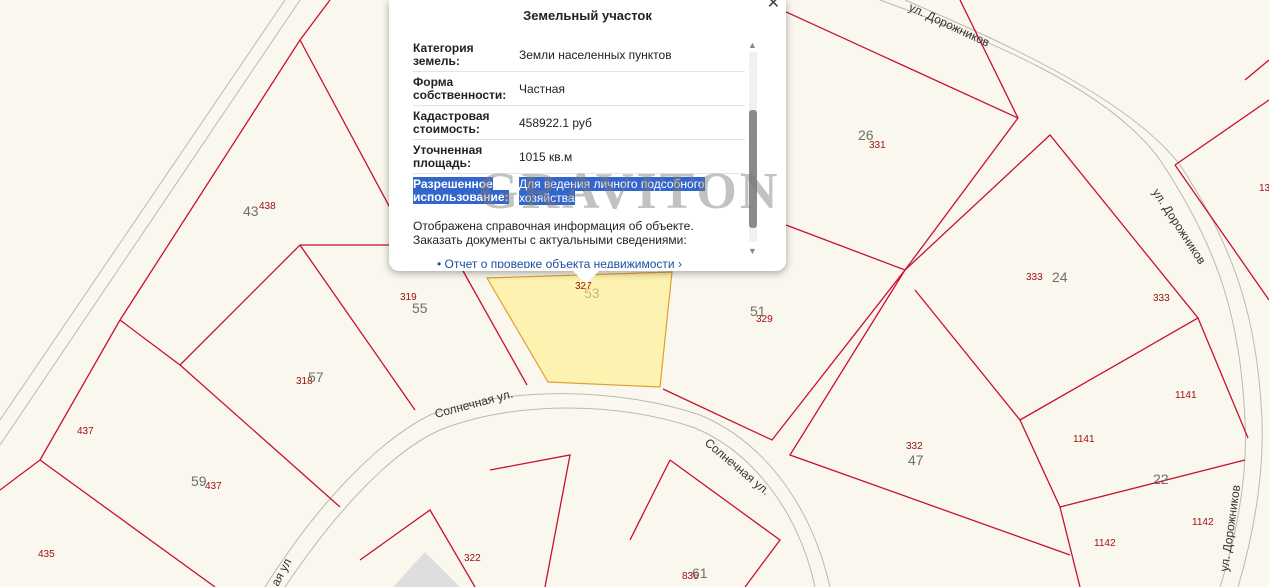 The width and height of the screenshot is (1269, 587). I want to click on house-number: 59, so click(199, 481).